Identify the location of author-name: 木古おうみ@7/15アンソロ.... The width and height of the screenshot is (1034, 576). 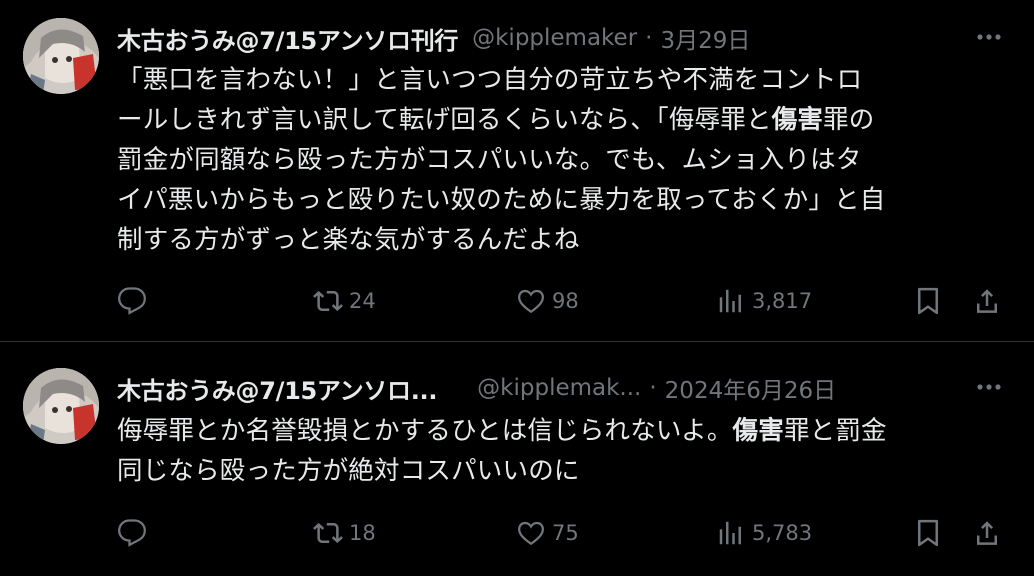
(277, 388).